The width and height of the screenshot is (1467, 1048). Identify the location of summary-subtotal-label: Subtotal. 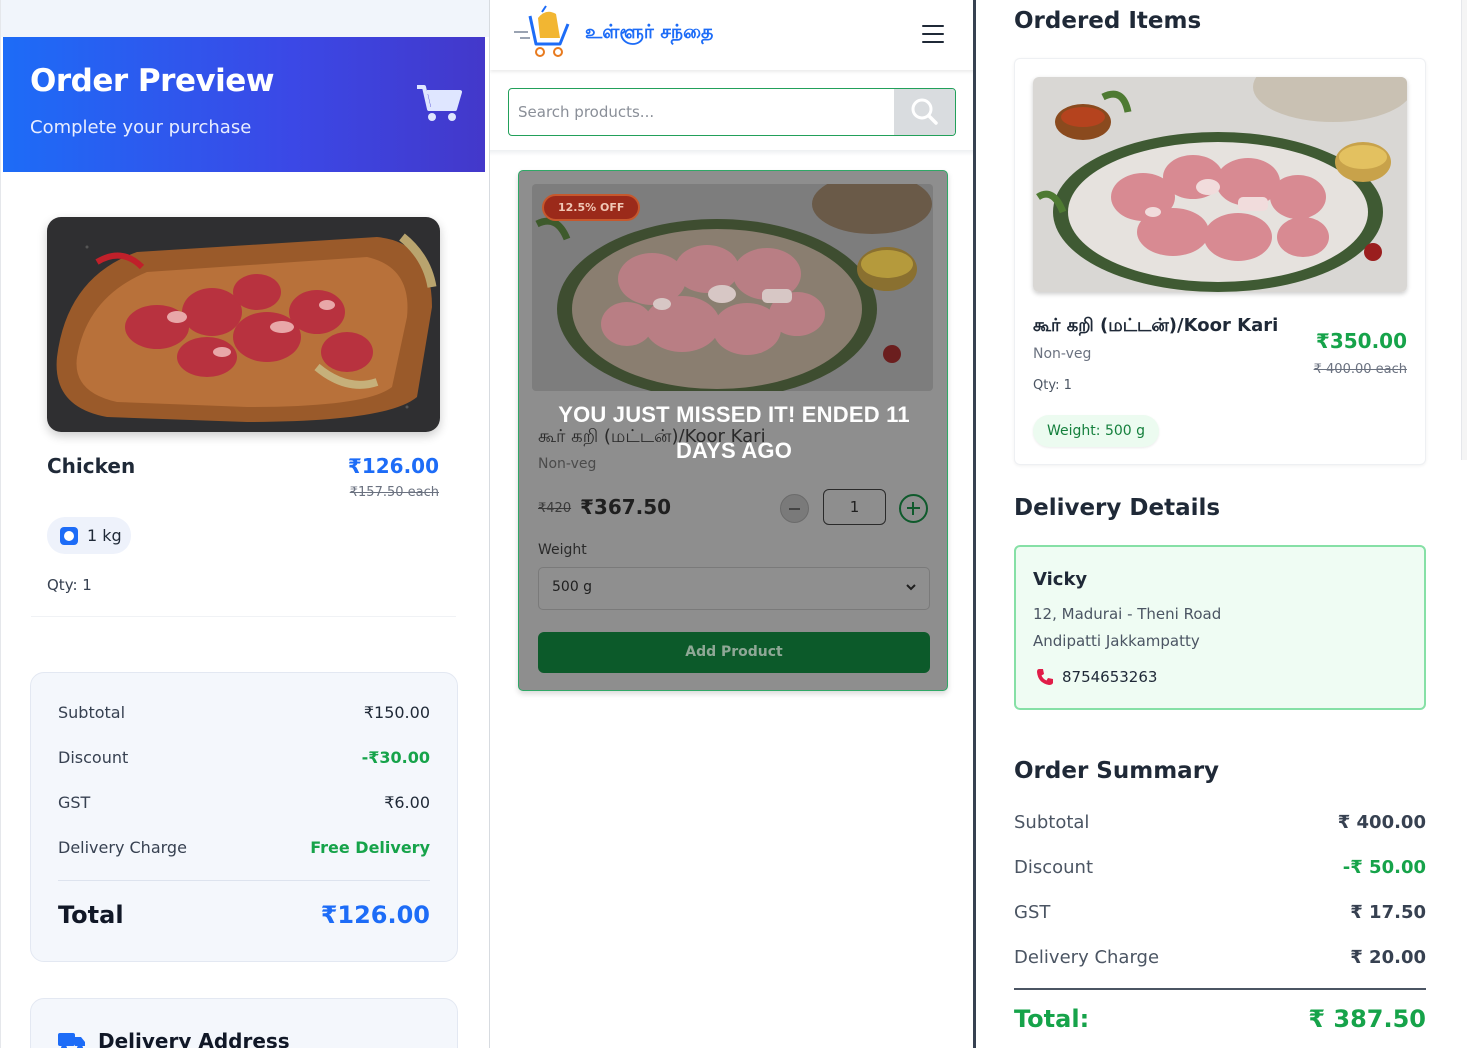
(1052, 822).